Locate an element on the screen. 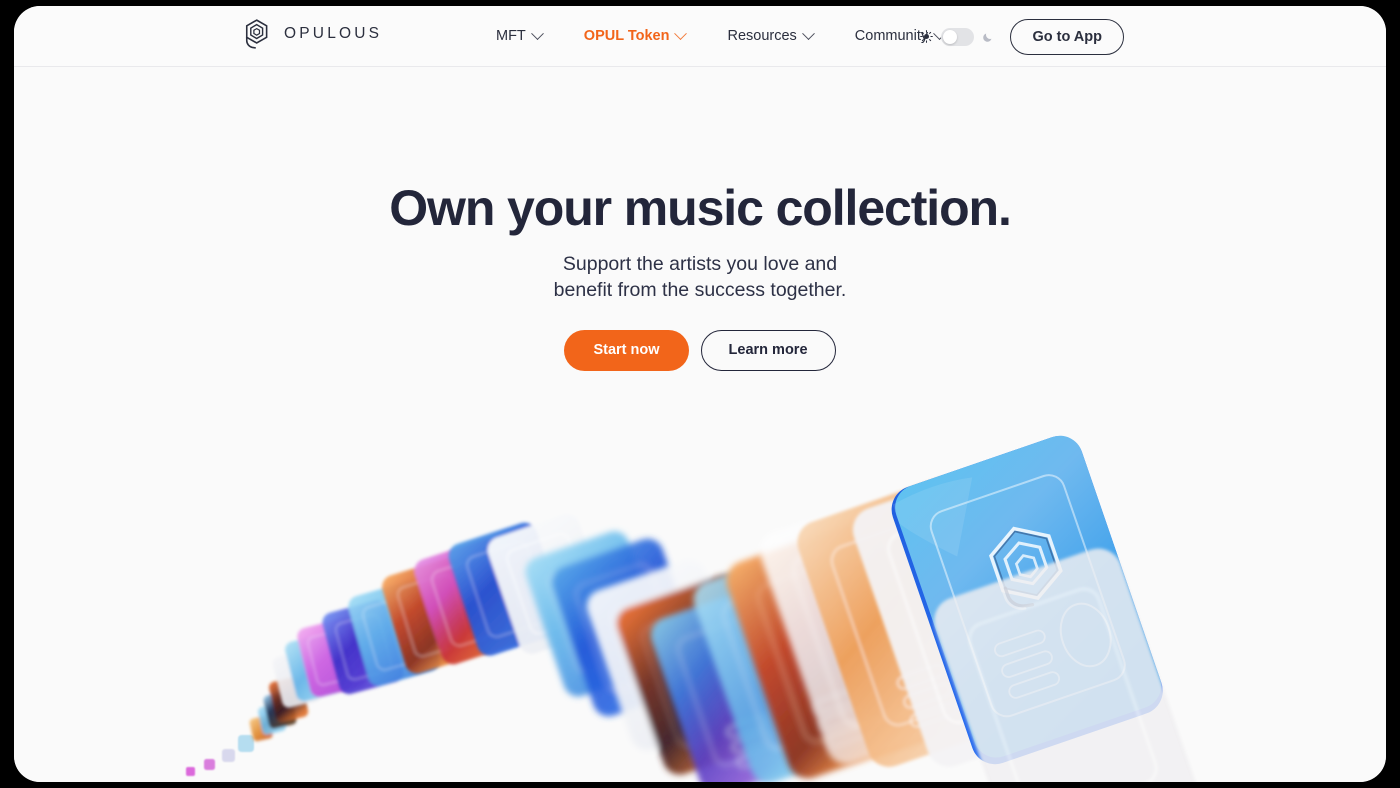 Image resolution: width=1400 pixels, height=788 pixels. theme-switch is located at coordinates (958, 36).